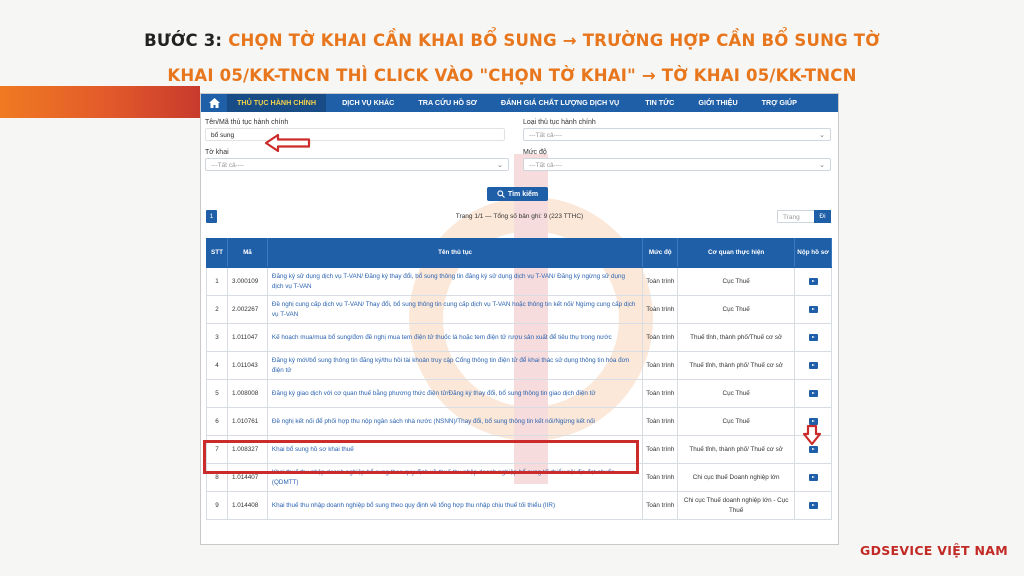  I want to click on code-cell: 3.000109, so click(248, 281).